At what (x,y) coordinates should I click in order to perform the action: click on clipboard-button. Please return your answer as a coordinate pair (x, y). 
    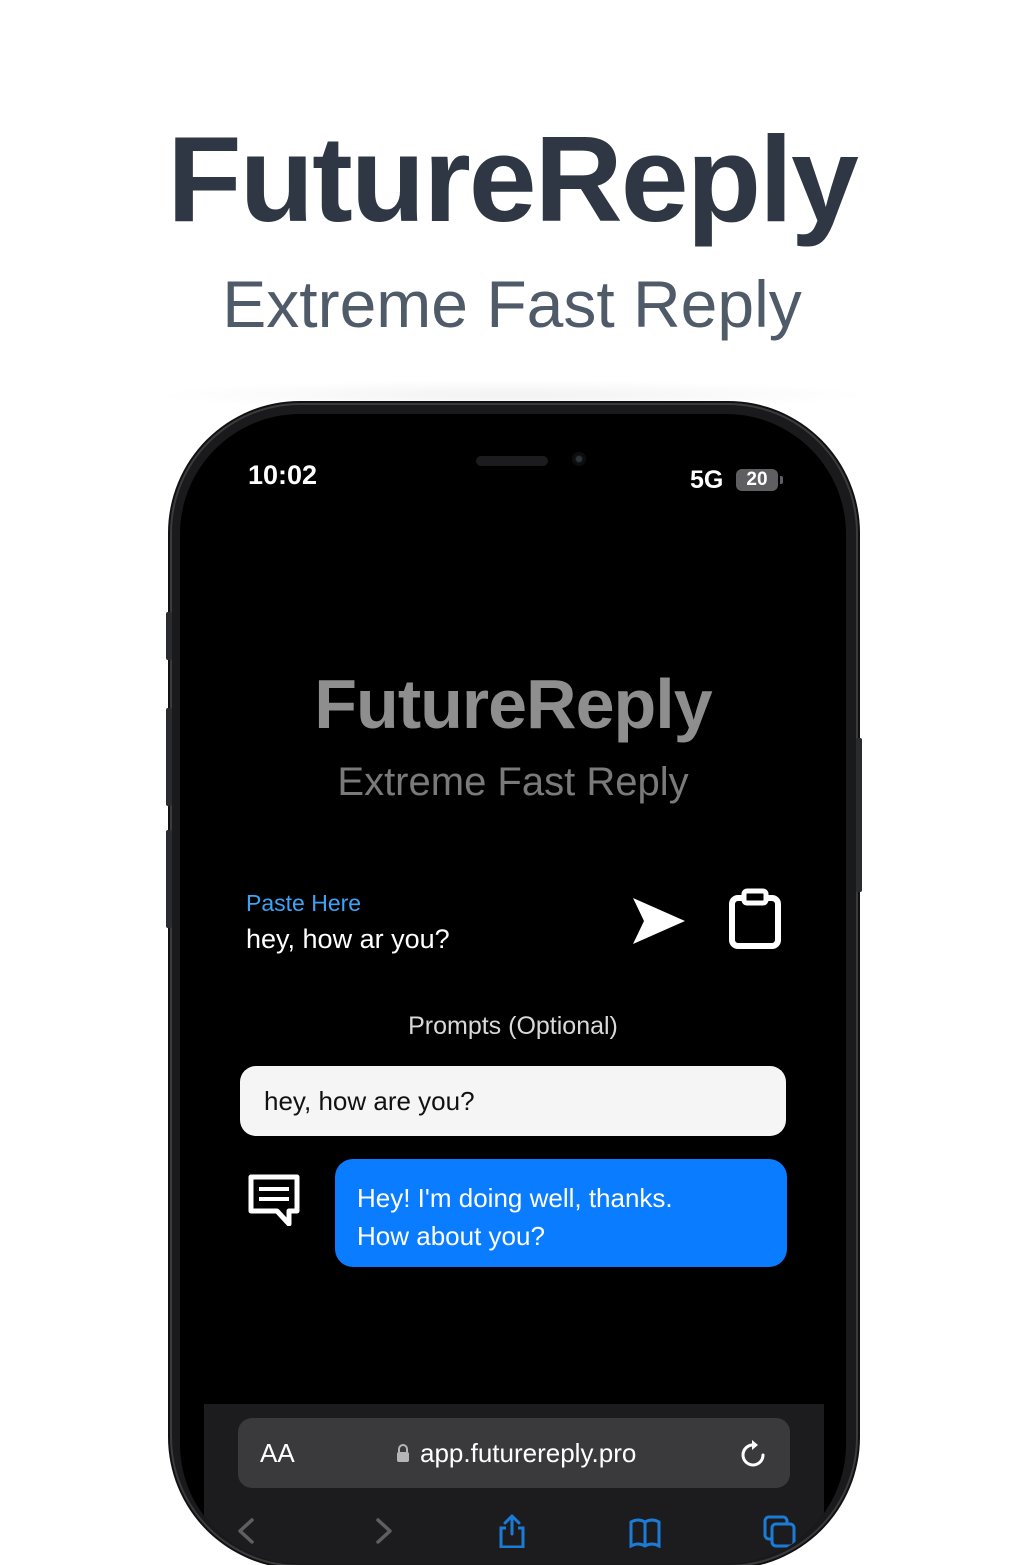
    Looking at the image, I should click on (755, 919).